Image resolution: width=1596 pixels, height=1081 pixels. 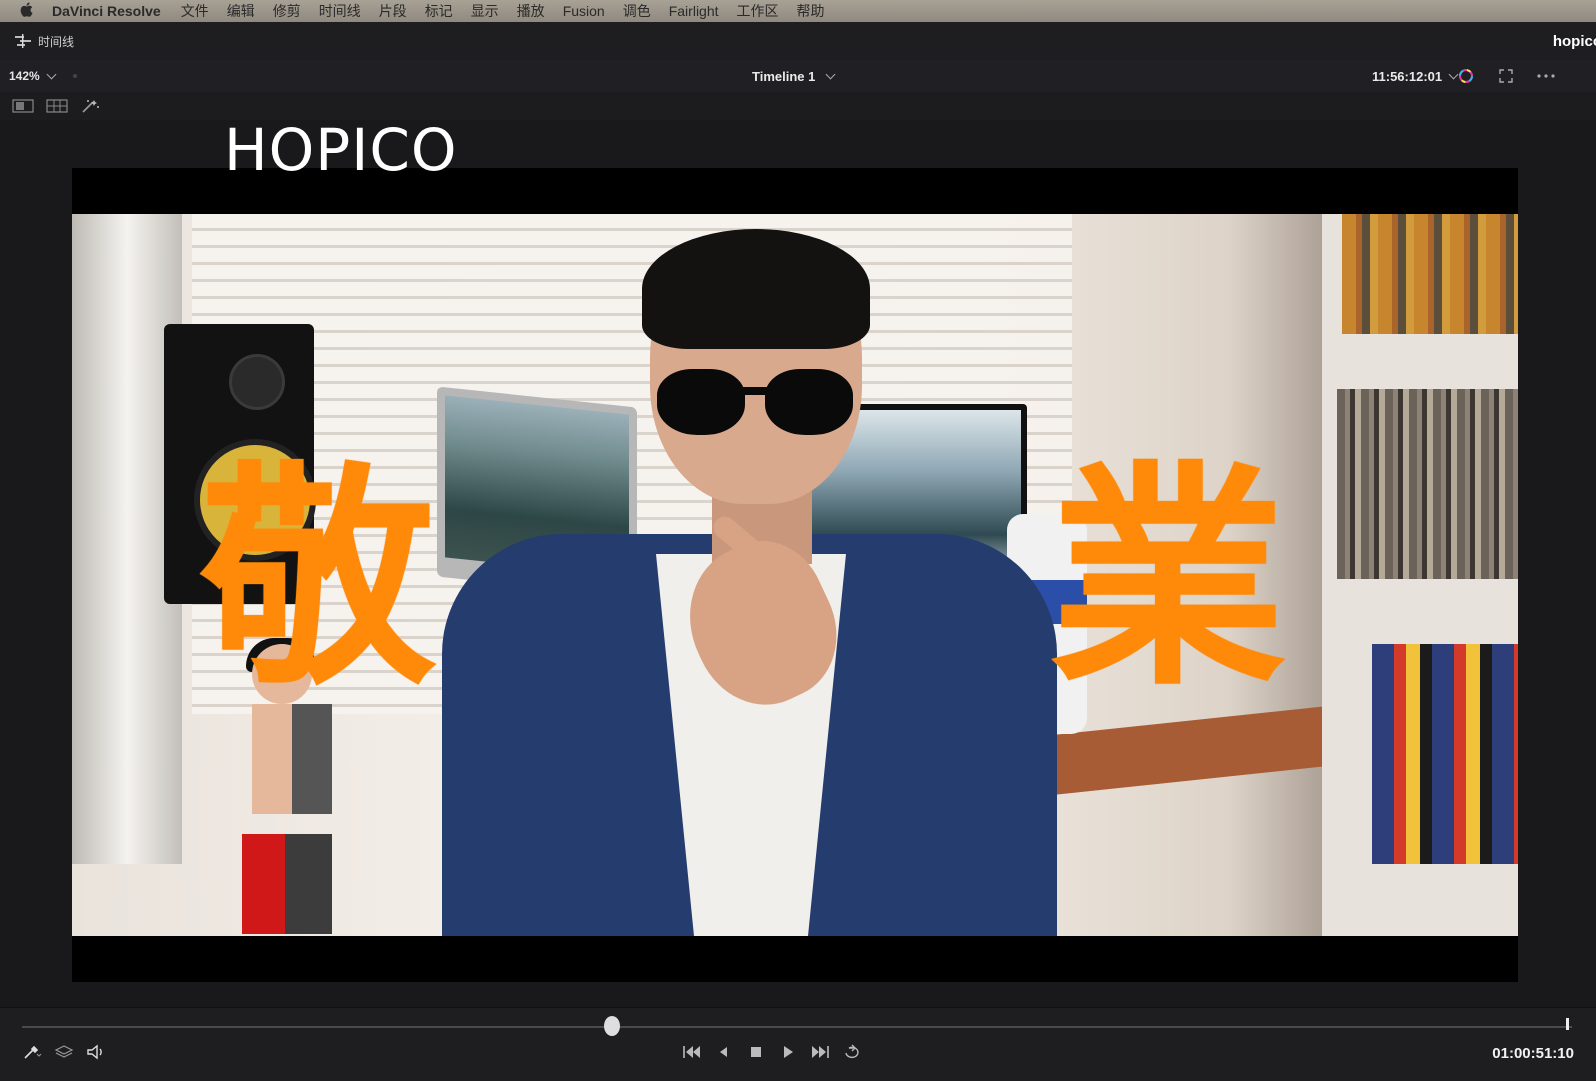 What do you see at coordinates (1430, 274) in the screenshot?
I see `books-top-shelf` at bounding box center [1430, 274].